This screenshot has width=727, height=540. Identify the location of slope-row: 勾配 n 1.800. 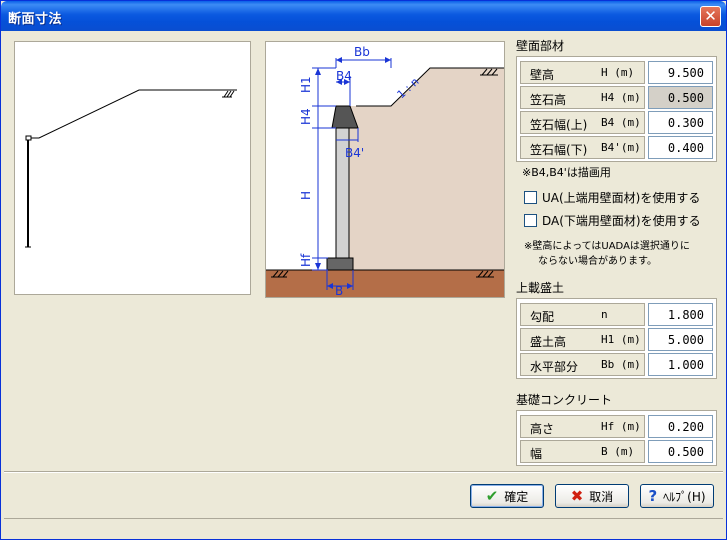
(616, 314).